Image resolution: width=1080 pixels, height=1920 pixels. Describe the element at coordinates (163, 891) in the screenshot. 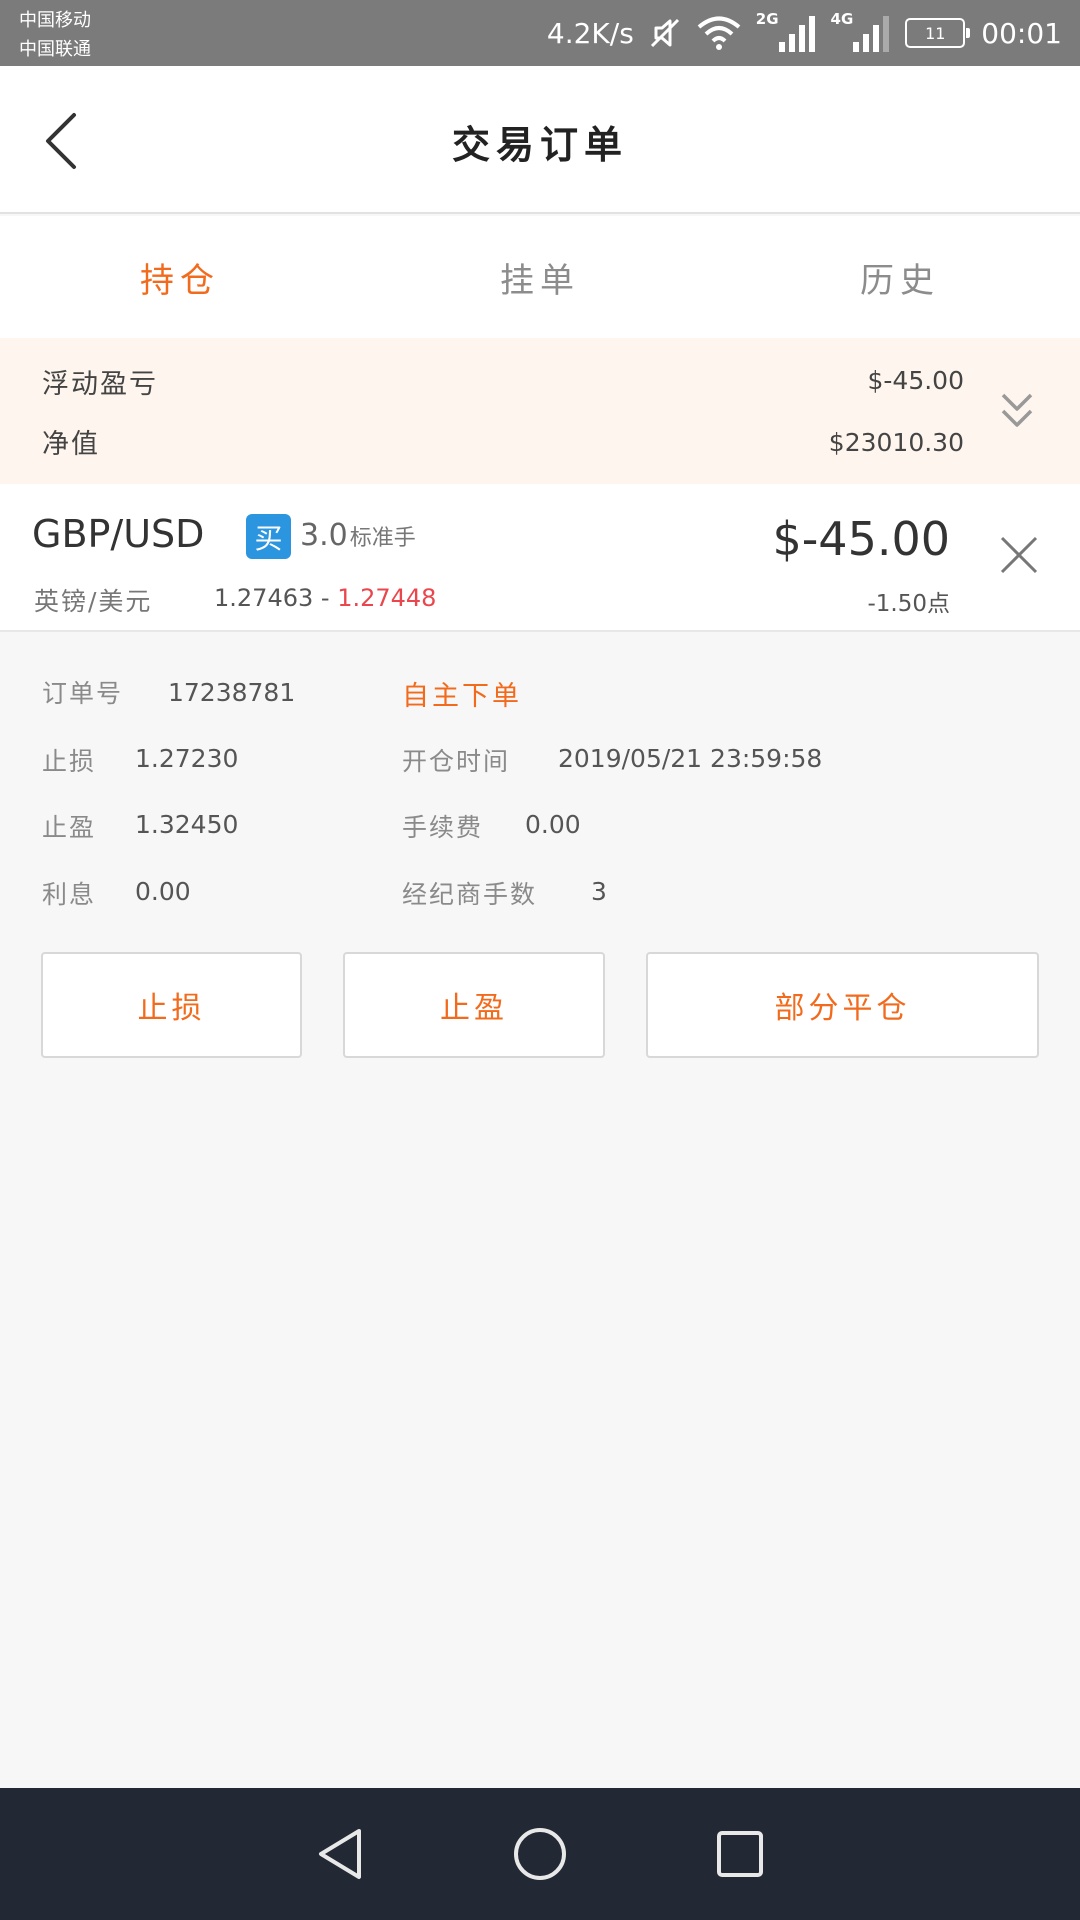

I see `interest-value: 0.00` at that location.